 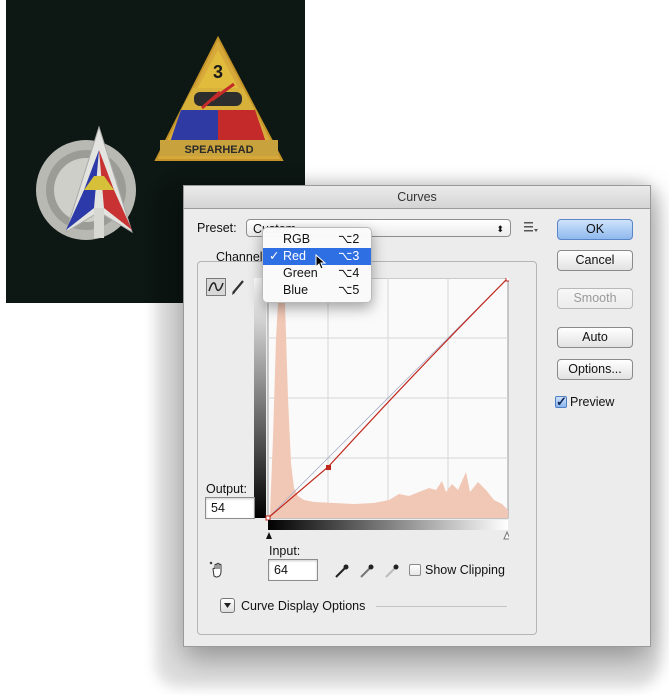 I want to click on show-clipping-checkbox, so click(x=415, y=570).